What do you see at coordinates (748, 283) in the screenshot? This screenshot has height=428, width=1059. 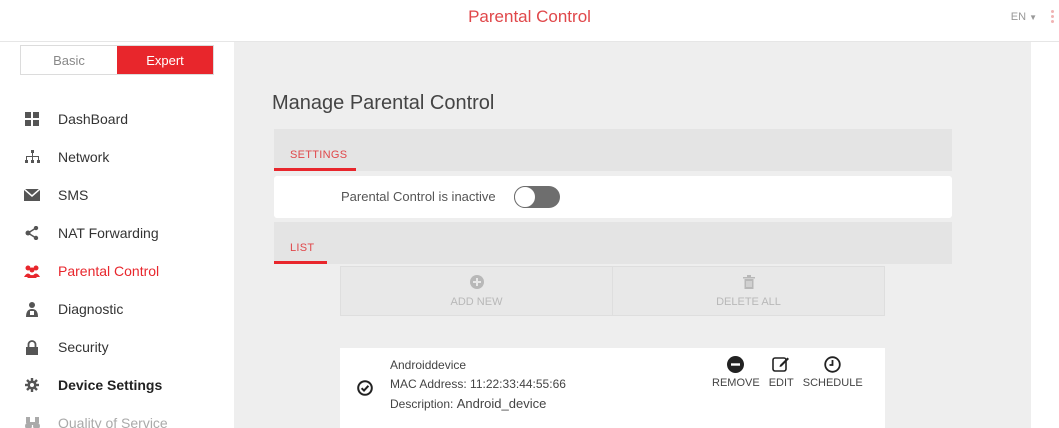 I see `trash-icon` at bounding box center [748, 283].